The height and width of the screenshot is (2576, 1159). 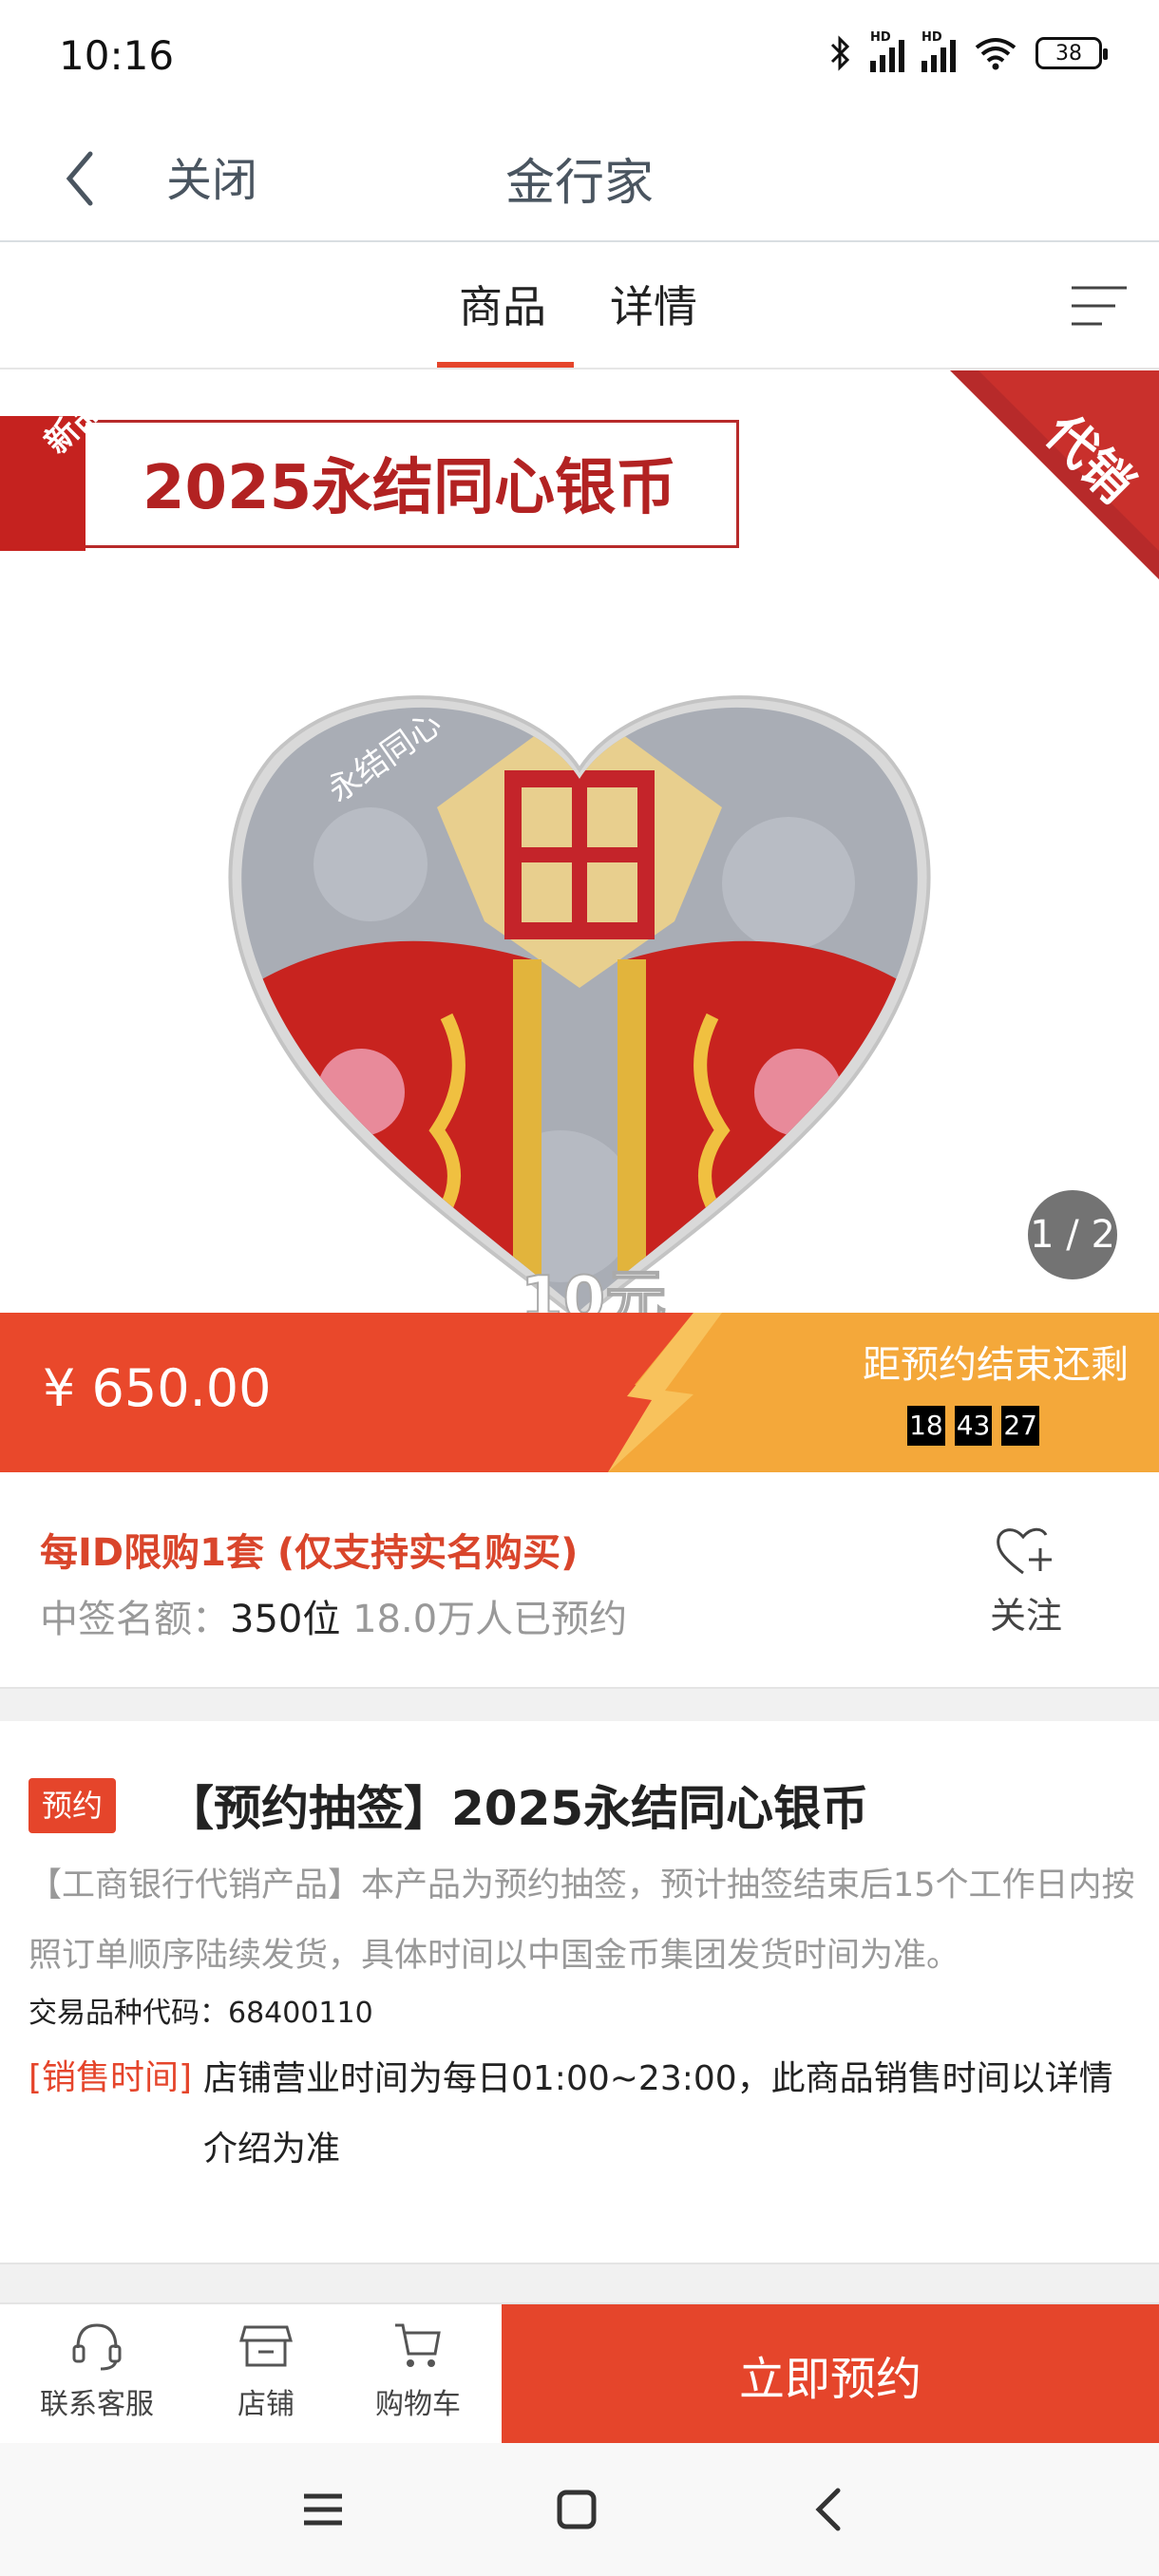 What do you see at coordinates (490, 1619) in the screenshot?
I see `reserved-count: 18.0万人已预约` at bounding box center [490, 1619].